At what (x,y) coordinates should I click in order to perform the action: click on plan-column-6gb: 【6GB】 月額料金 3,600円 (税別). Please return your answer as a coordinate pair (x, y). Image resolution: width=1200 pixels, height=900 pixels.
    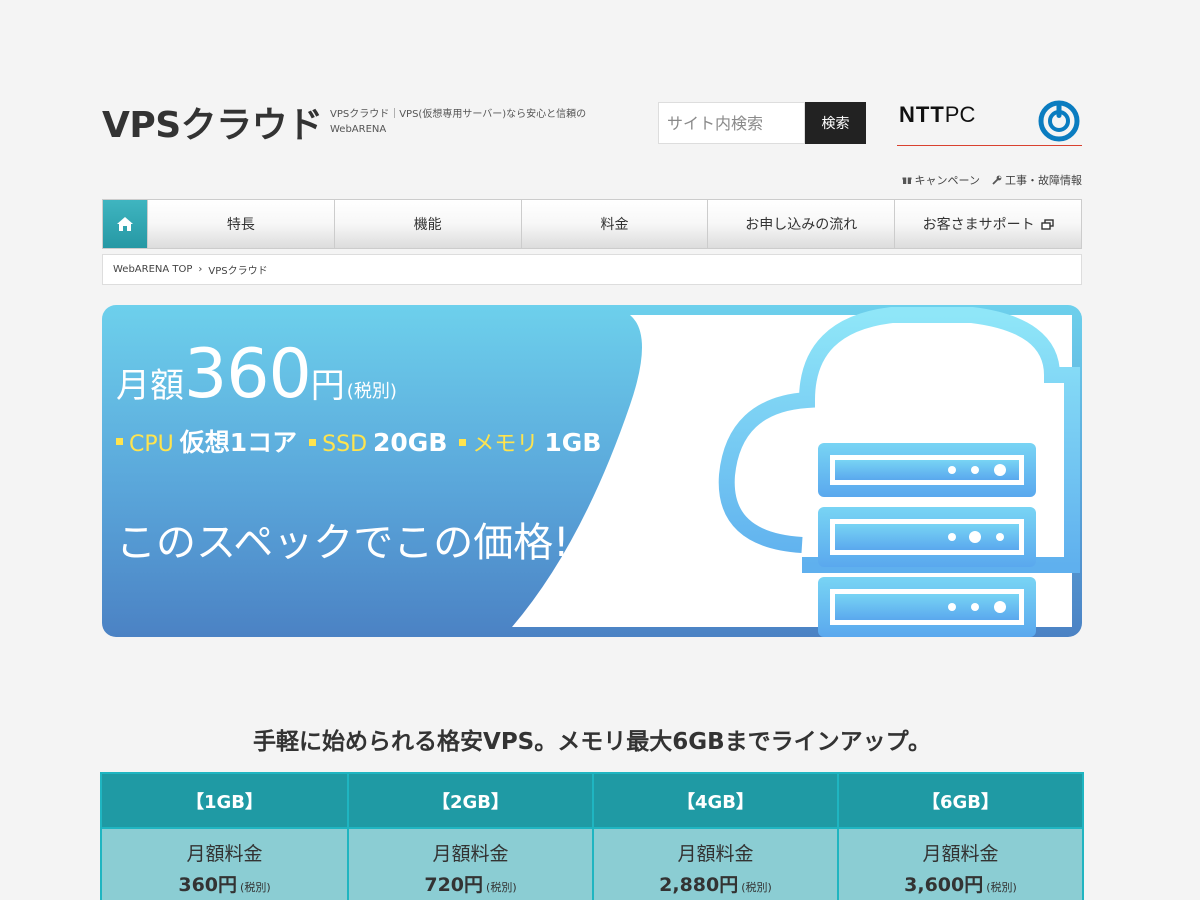
    Looking at the image, I should click on (959, 837).